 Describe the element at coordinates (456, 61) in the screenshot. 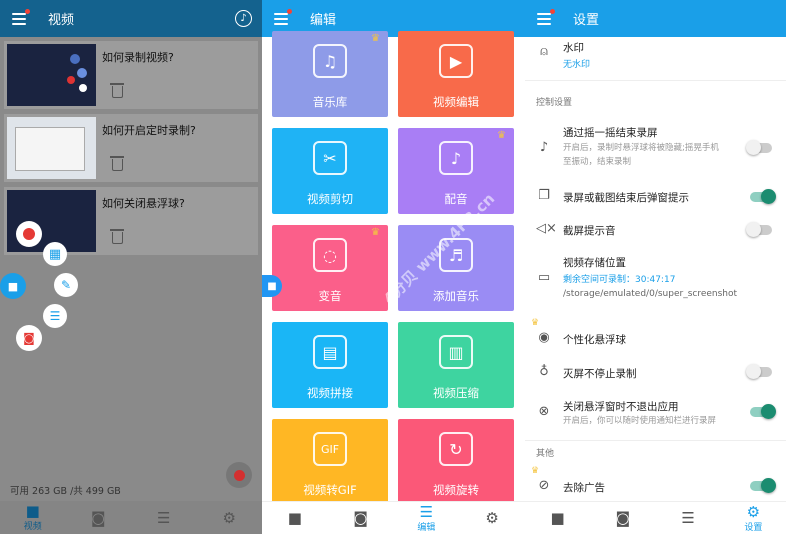

I see `video-edit-icon: ▶` at that location.